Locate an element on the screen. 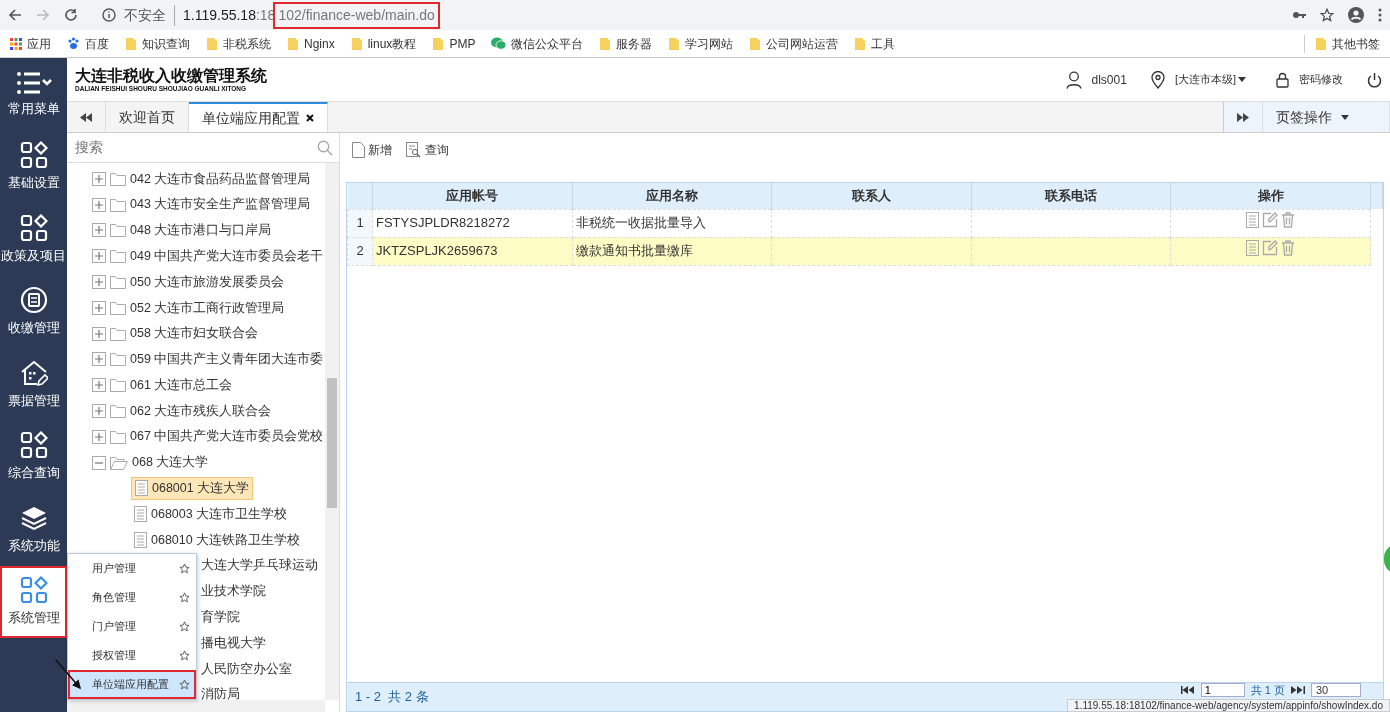 This screenshot has width=1390, height=712. password-link: 密码修改 is located at coordinates (1321, 79).